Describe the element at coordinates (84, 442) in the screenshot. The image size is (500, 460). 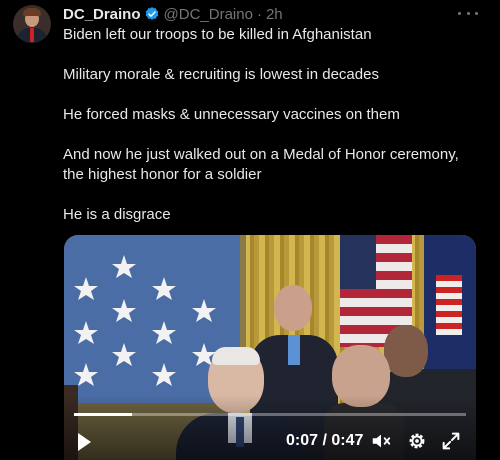
I see `play-icon` at that location.